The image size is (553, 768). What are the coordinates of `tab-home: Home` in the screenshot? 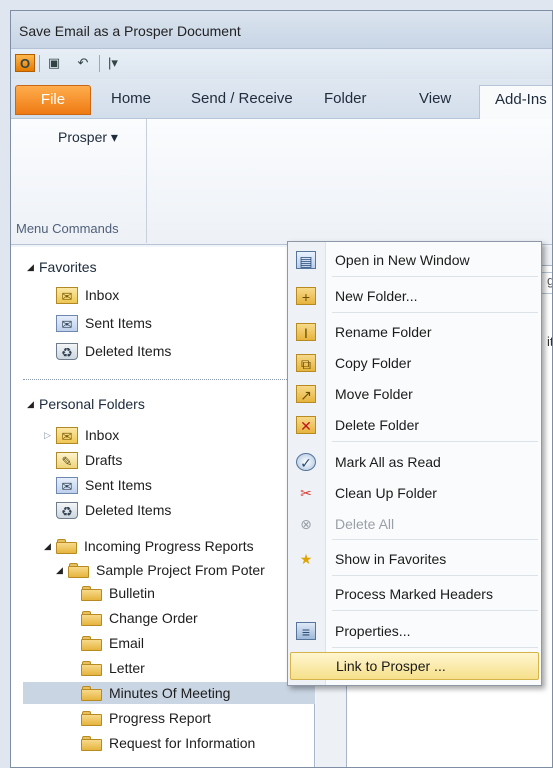 It's located at (131, 102).